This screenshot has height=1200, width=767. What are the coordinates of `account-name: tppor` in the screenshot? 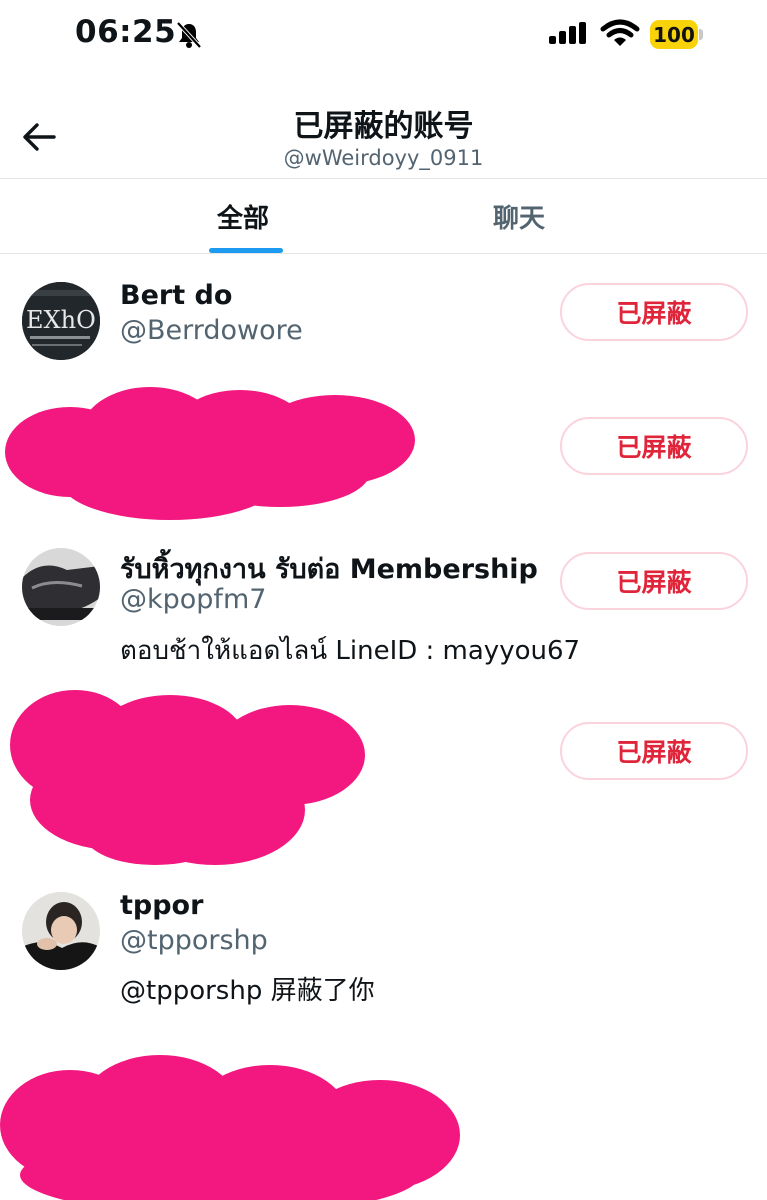 It's located at (161, 905).